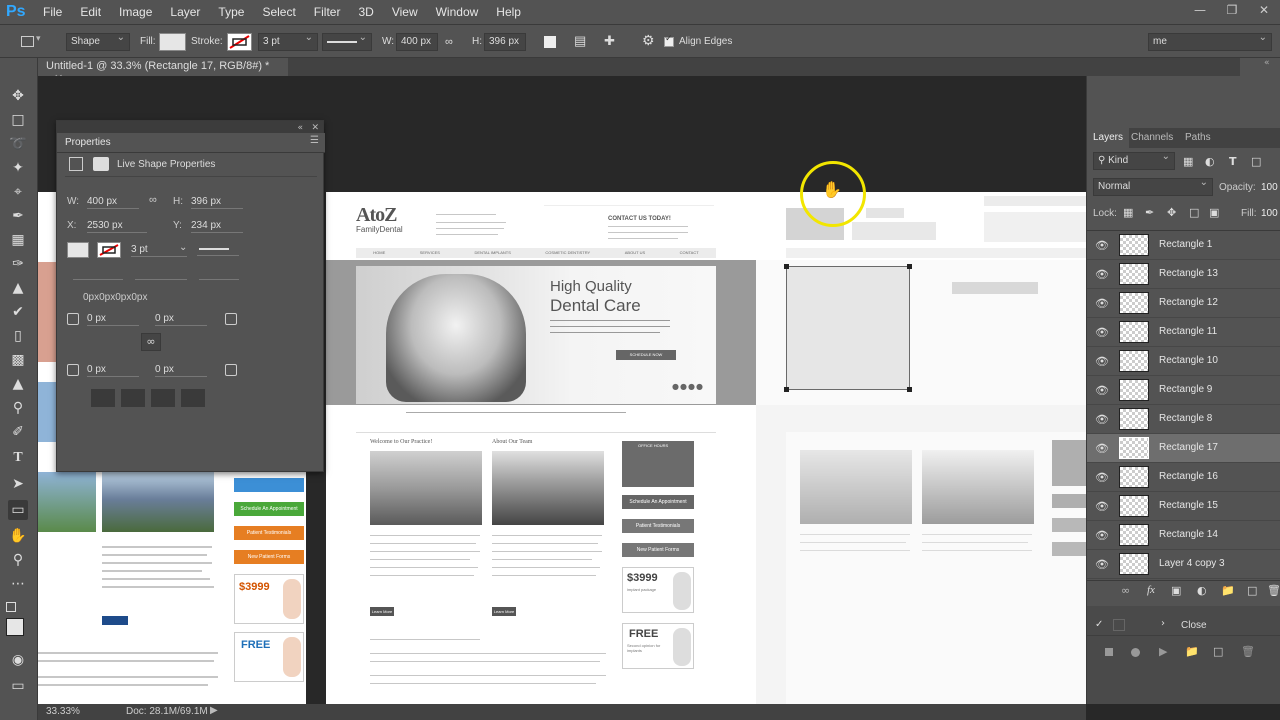  I want to click on layer-row: 👁 Rectangle 14, so click(1183, 535).